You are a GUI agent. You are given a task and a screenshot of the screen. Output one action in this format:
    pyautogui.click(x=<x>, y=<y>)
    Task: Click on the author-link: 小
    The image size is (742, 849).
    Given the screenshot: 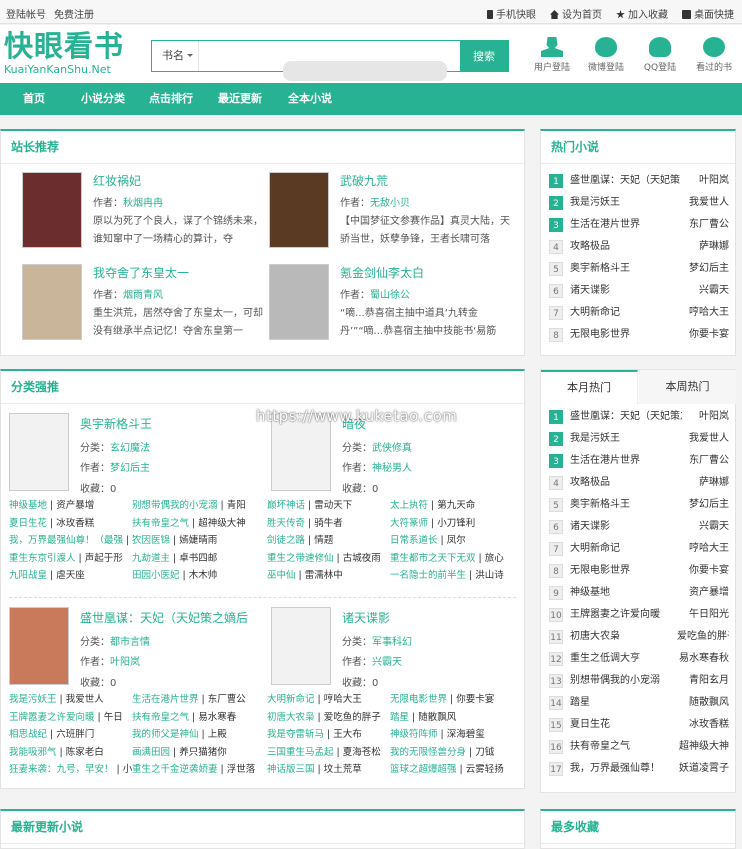 What is the action you would take?
    pyautogui.click(x=128, y=769)
    